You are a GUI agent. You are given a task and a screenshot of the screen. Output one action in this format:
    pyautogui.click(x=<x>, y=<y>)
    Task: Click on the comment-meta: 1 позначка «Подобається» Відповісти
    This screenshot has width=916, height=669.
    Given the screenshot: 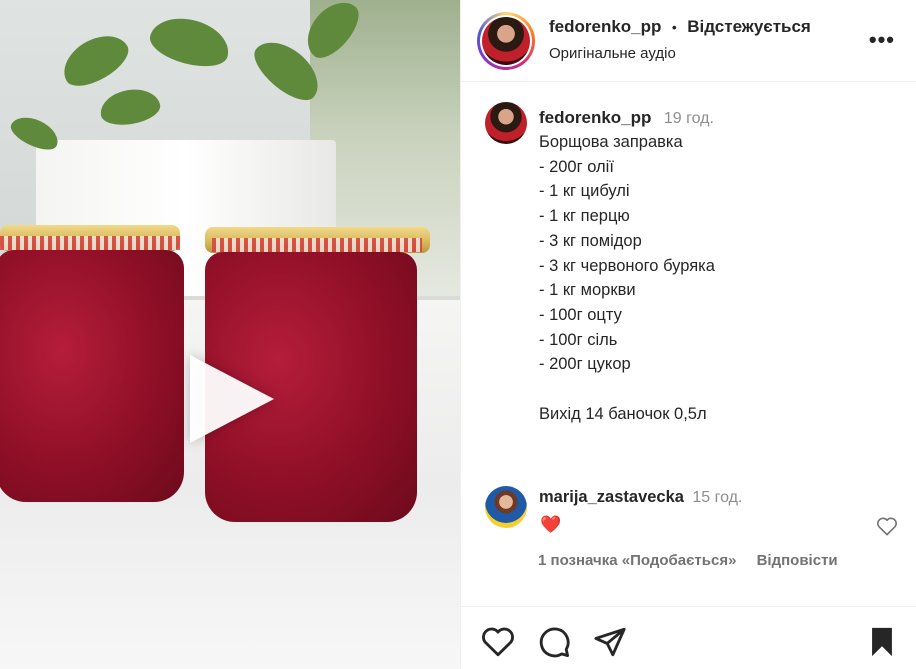 What is the action you would take?
    pyautogui.click(x=688, y=560)
    